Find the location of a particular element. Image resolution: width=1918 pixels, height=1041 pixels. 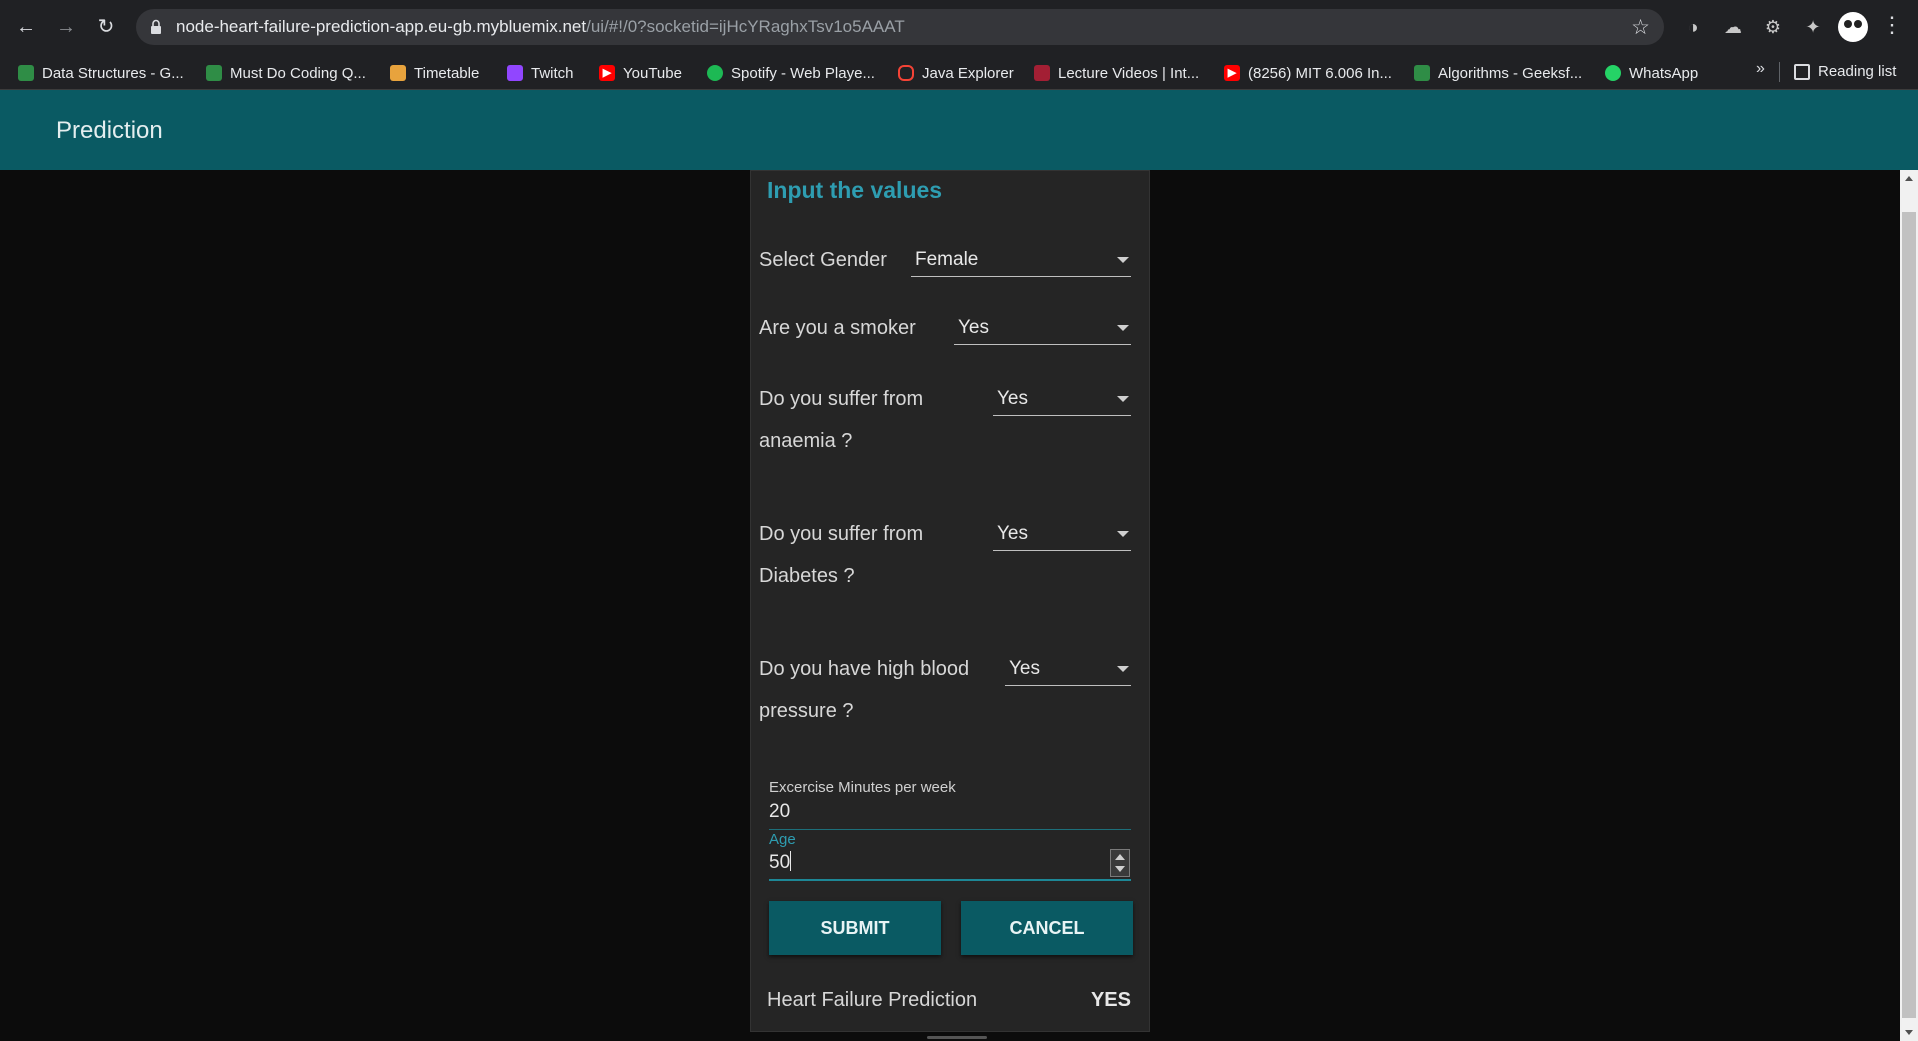

age-underline is located at coordinates (950, 880).